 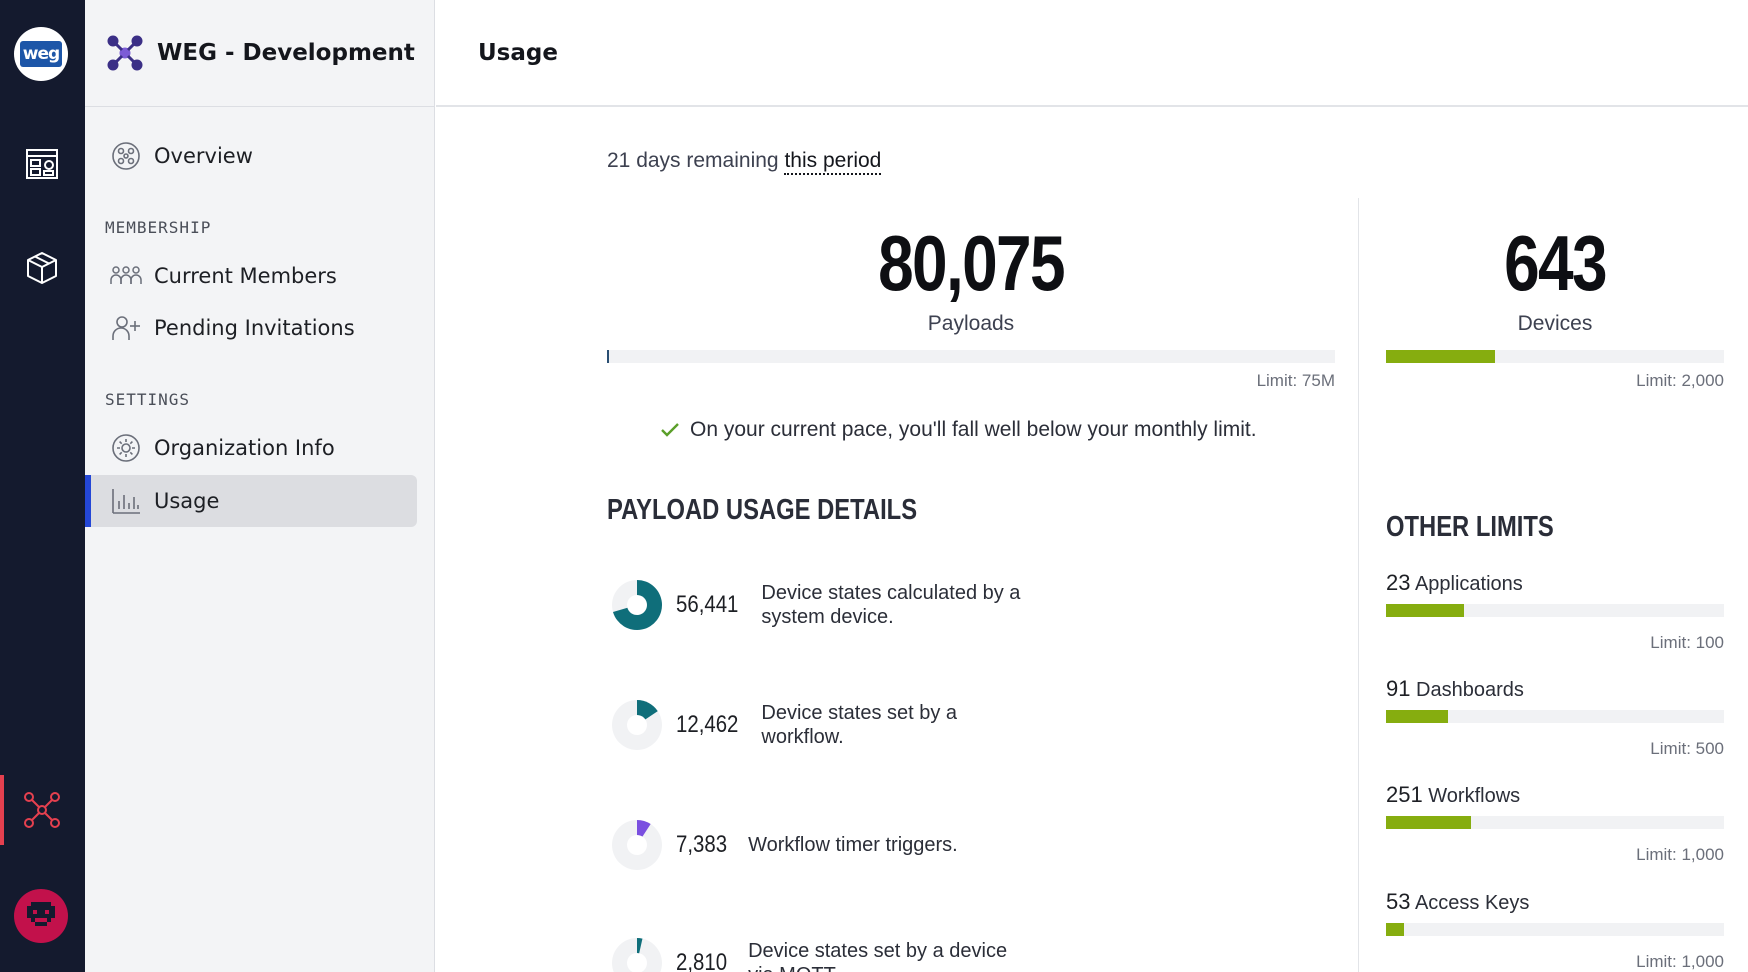 I want to click on devices-limit: Limit: 2,000, so click(x=1680, y=380).